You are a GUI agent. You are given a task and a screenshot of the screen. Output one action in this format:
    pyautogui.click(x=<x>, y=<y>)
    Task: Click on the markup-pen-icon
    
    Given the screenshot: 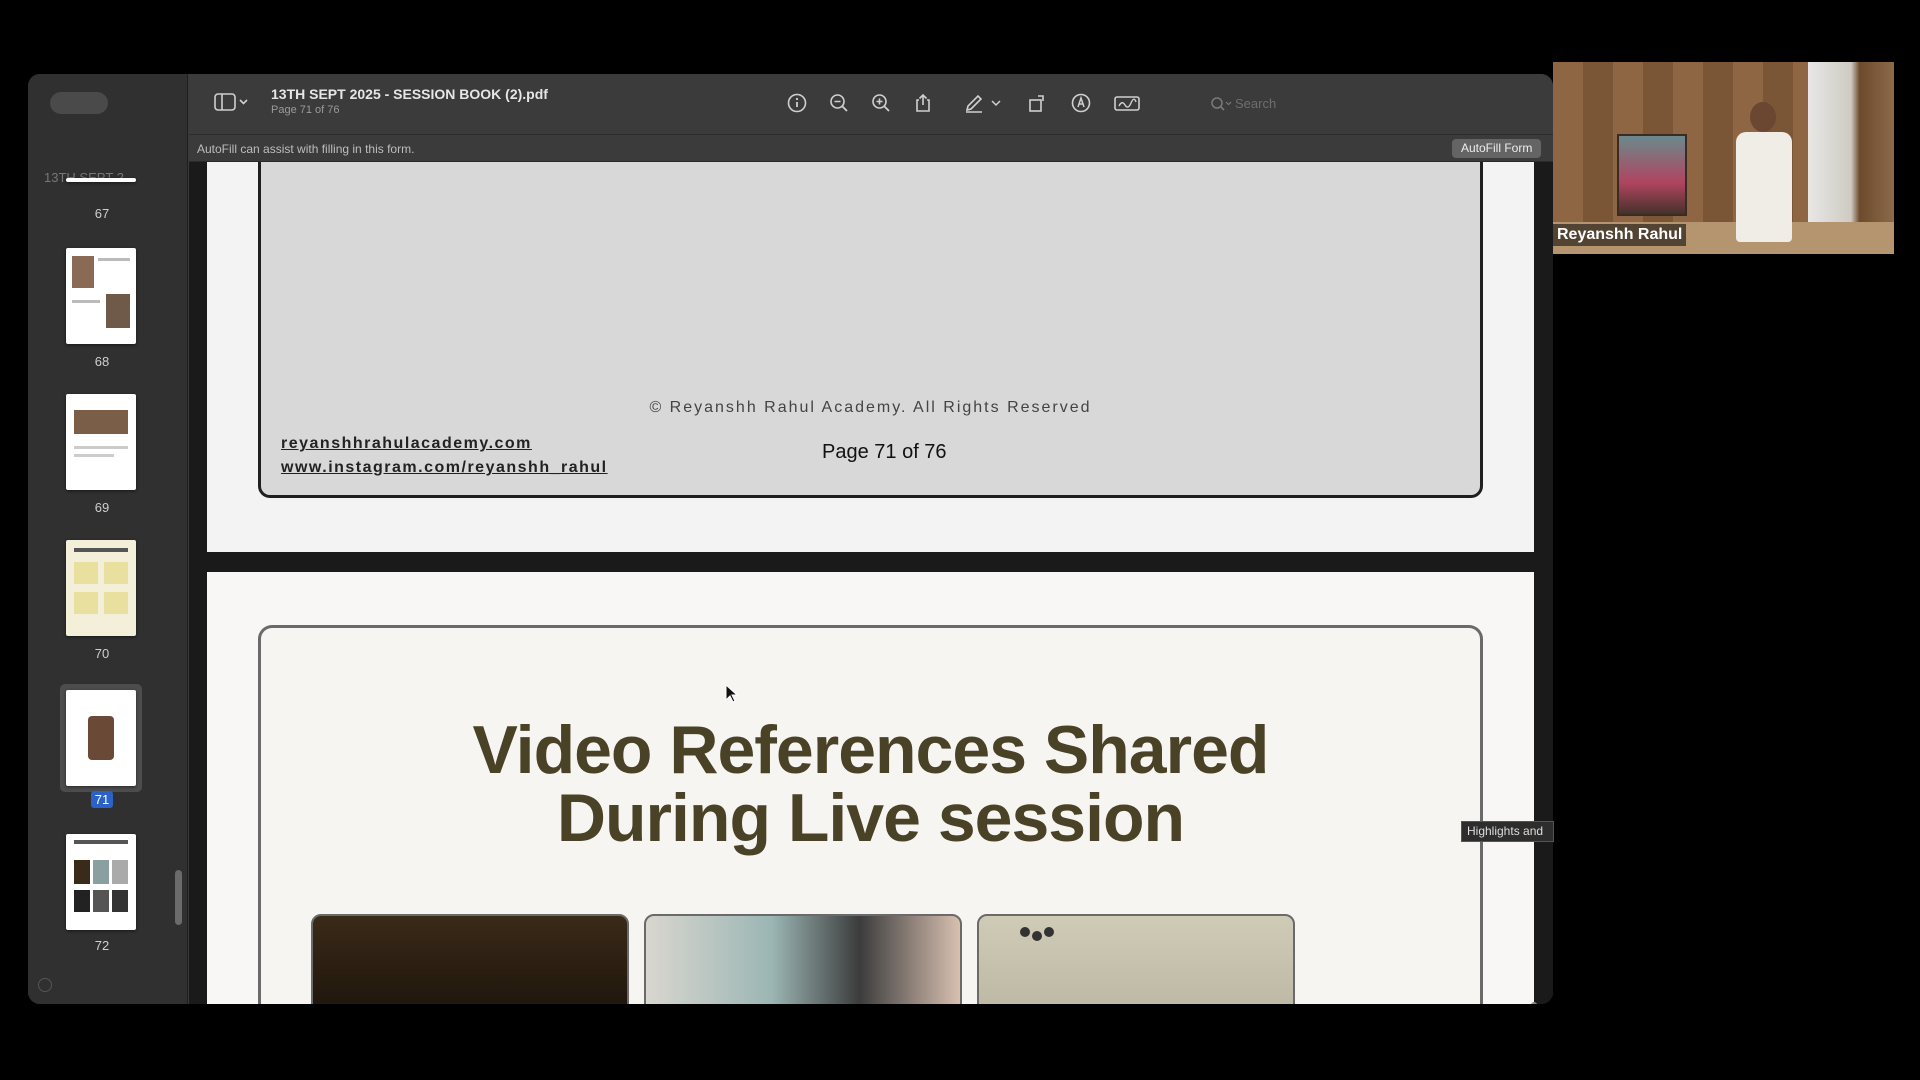 What is the action you would take?
    pyautogui.click(x=974, y=104)
    